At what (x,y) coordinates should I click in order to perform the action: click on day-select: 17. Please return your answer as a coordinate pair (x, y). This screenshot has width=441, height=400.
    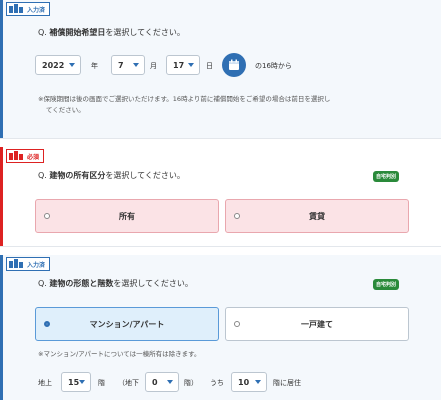
    Looking at the image, I should click on (183, 65).